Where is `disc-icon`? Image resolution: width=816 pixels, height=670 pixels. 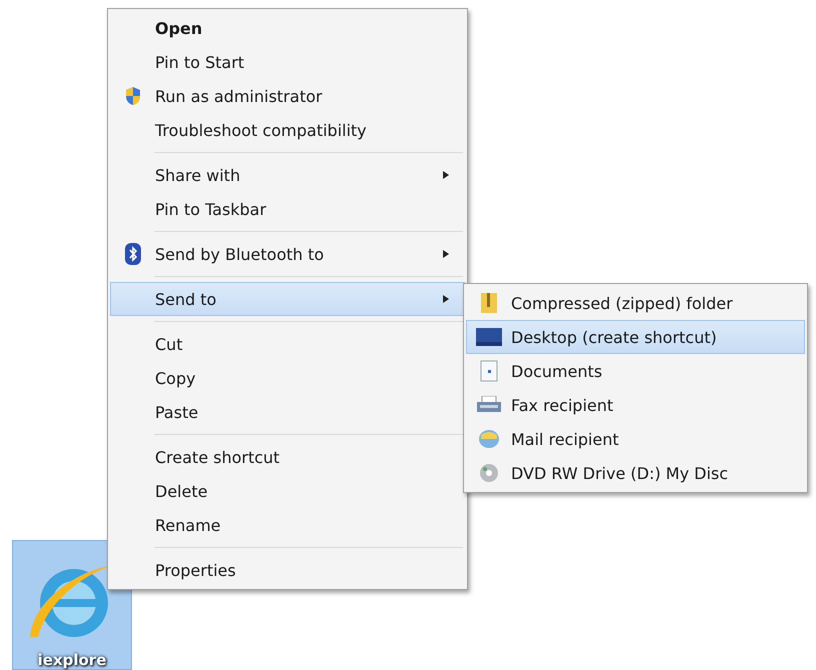
disc-icon is located at coordinates (489, 473).